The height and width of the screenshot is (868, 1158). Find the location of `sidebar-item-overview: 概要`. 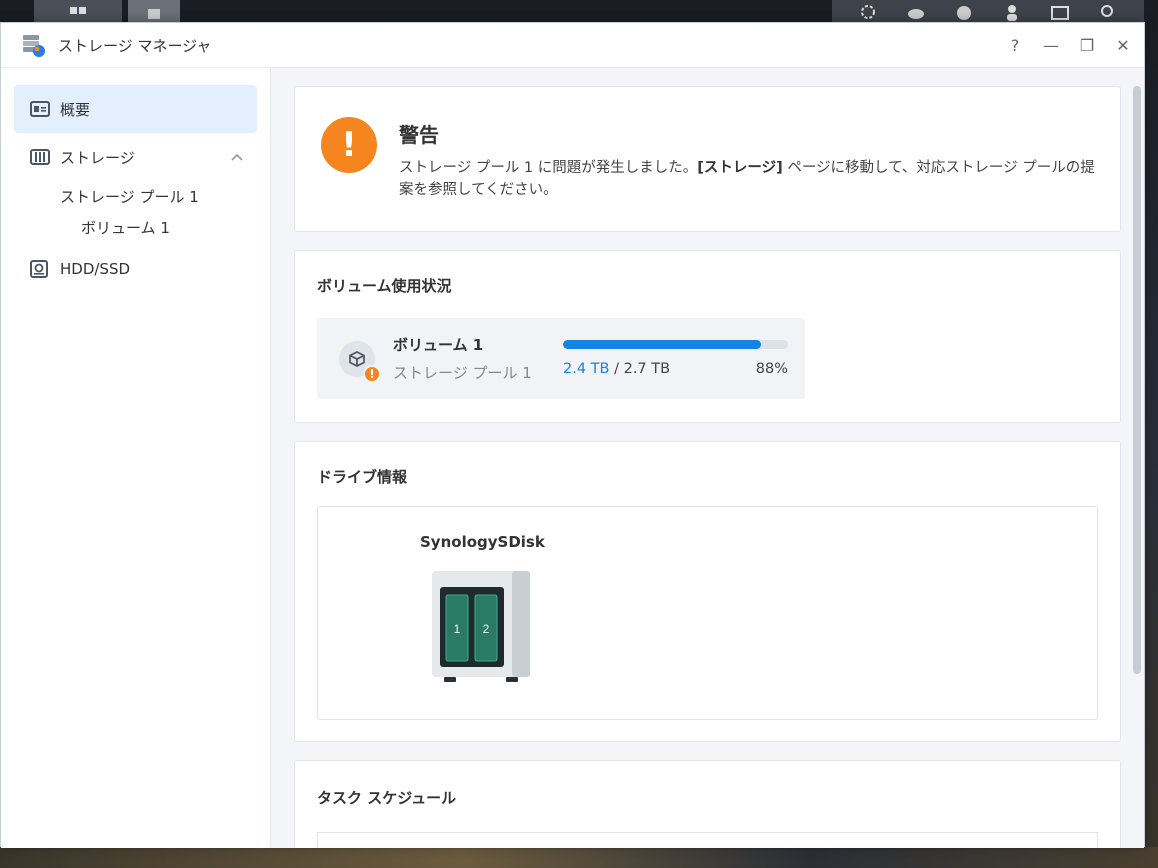

sidebar-item-overview: 概要 is located at coordinates (135, 109).